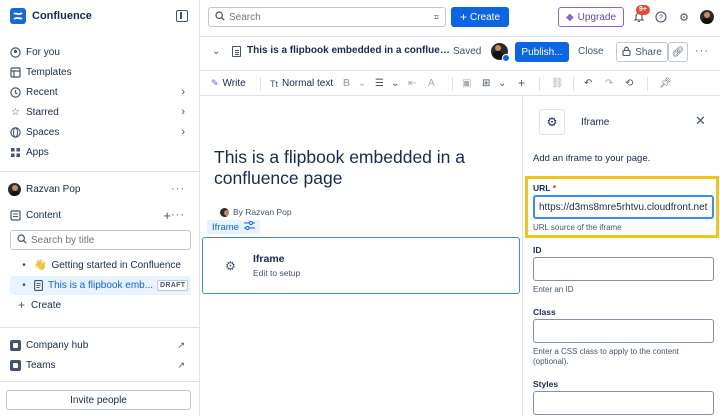  I want to click on tree-item-getting-started: • 👋 Getting started in Confluence, so click(100, 265).